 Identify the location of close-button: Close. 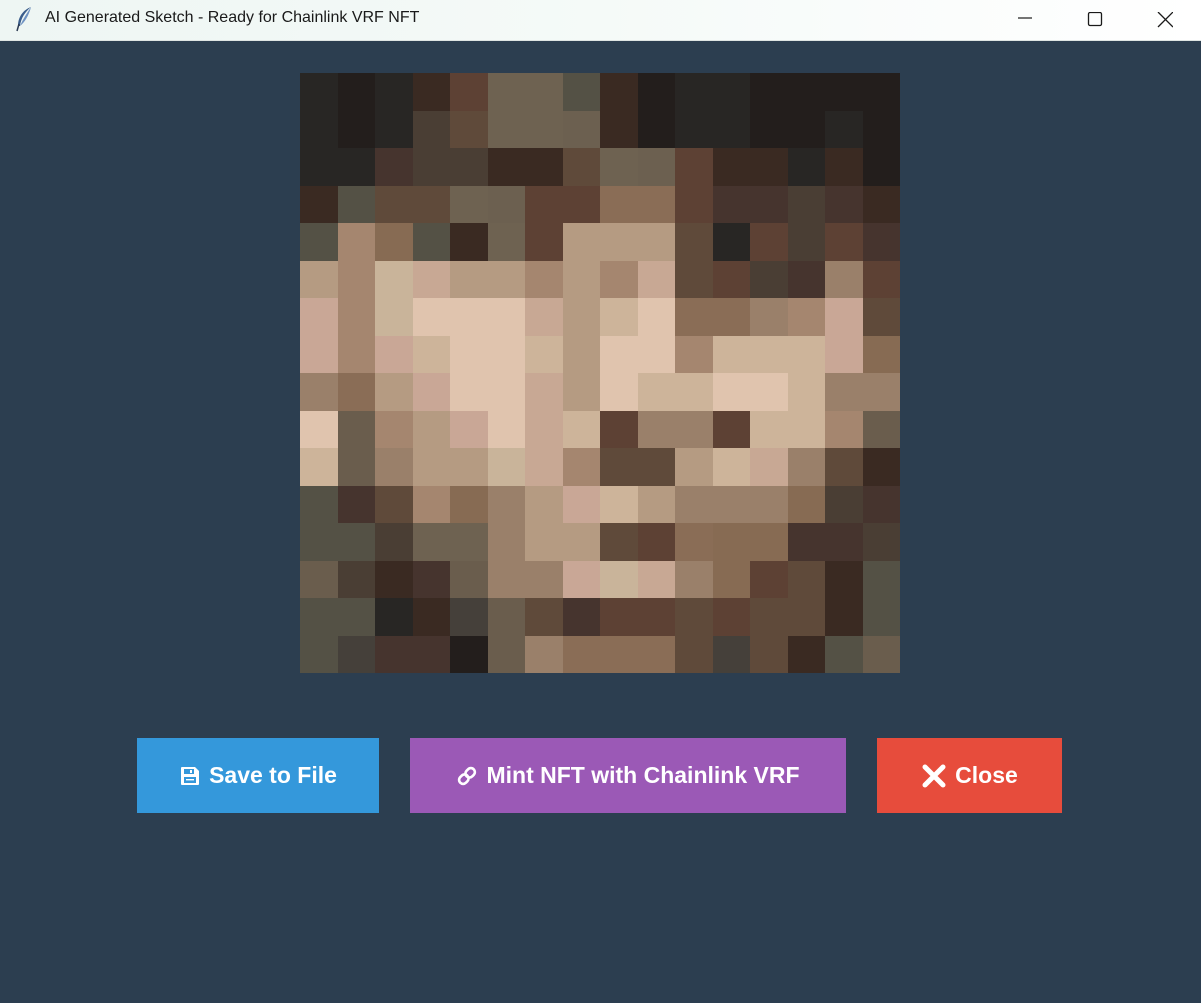
(969, 775).